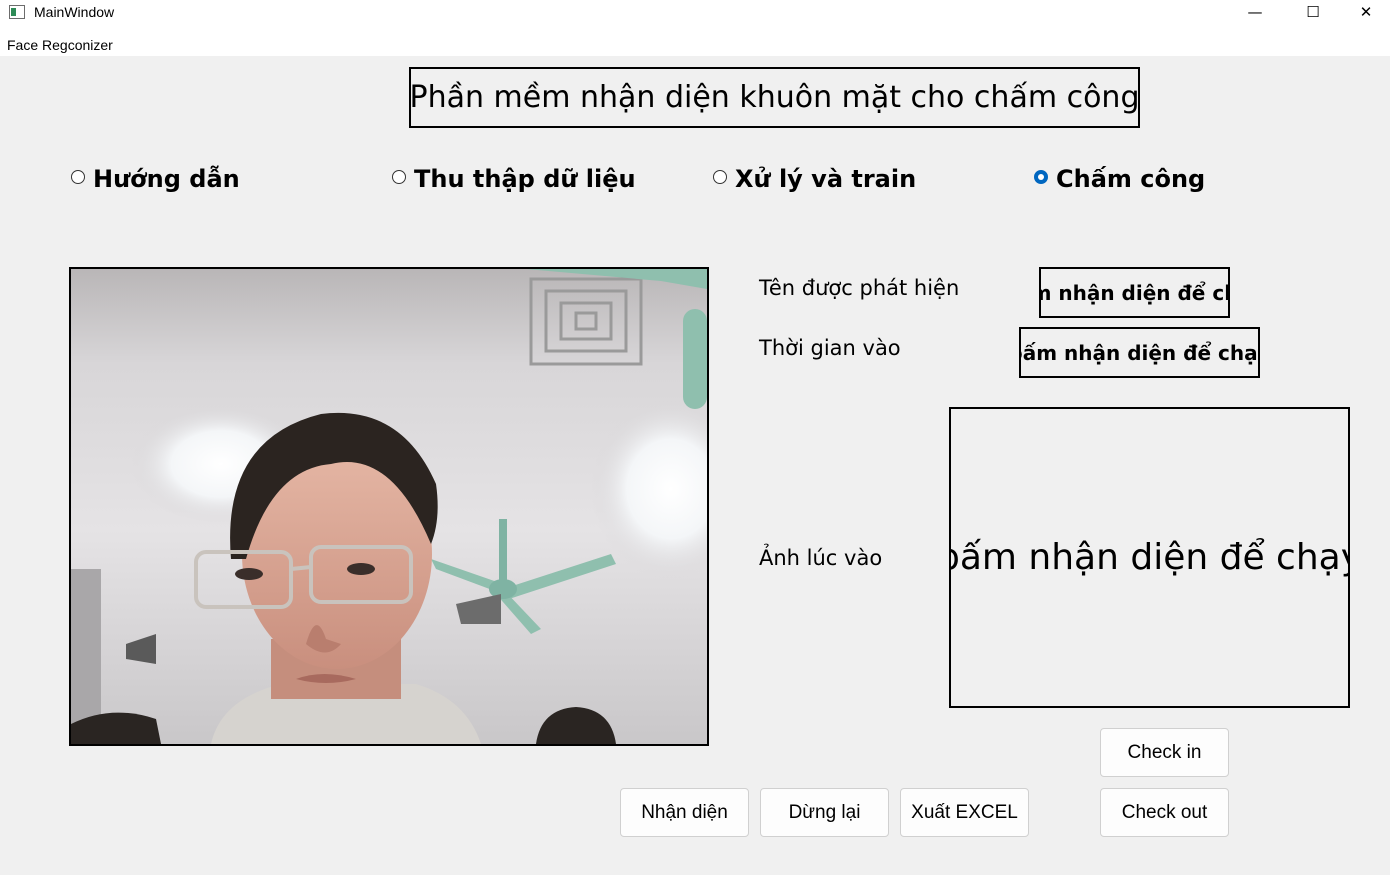 The width and height of the screenshot is (1390, 875). I want to click on radio-huong-dan: Hướng dẫn, so click(155, 179).